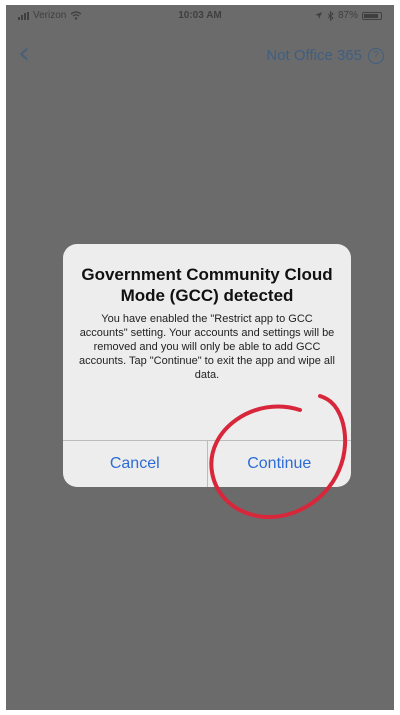 The width and height of the screenshot is (400, 715). I want to click on alert-button-row: Cancel Continue, so click(207, 463).